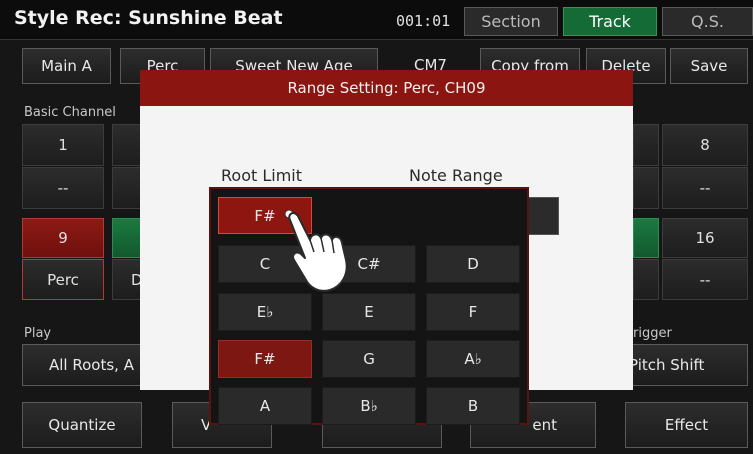  What do you see at coordinates (148, 18) in the screenshot?
I see `page-title: Style Rec: Sunshine Beat` at bounding box center [148, 18].